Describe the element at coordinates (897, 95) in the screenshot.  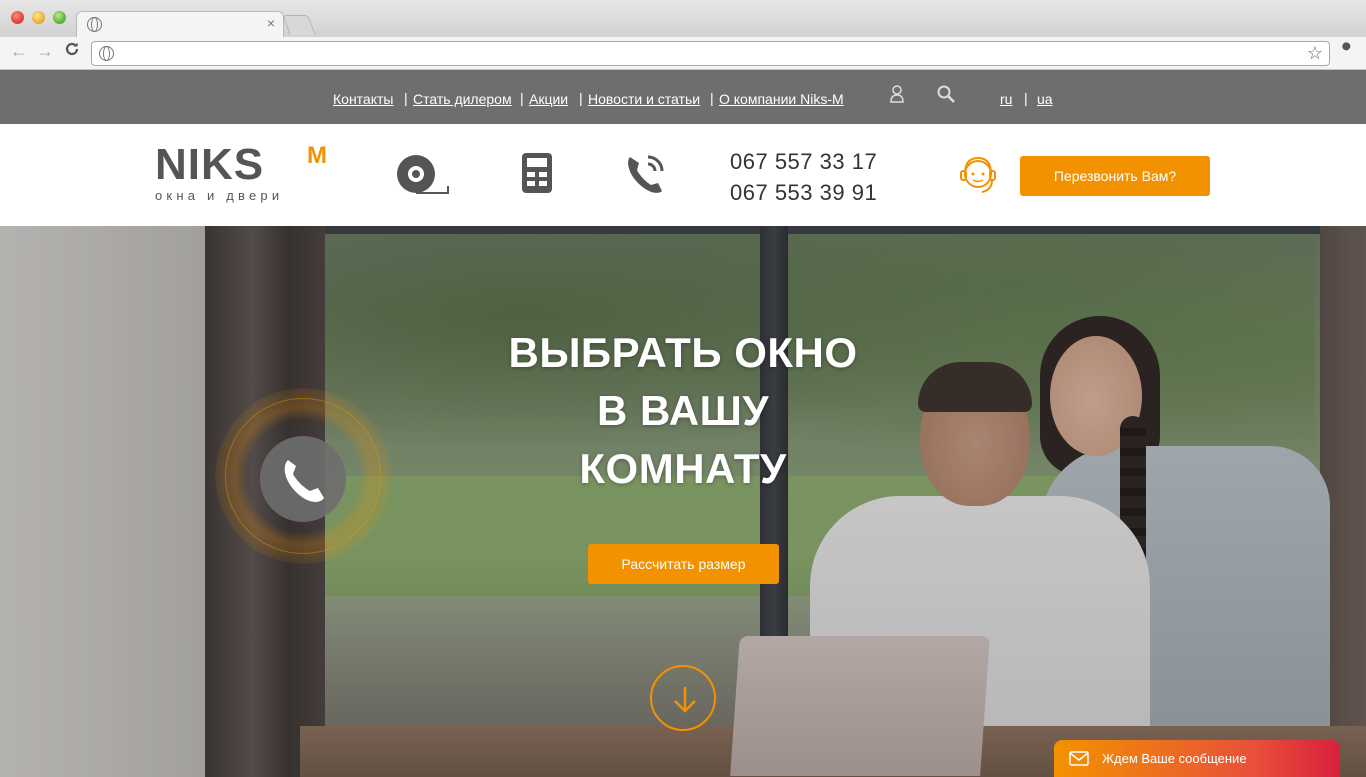
I see `user-icon` at that location.